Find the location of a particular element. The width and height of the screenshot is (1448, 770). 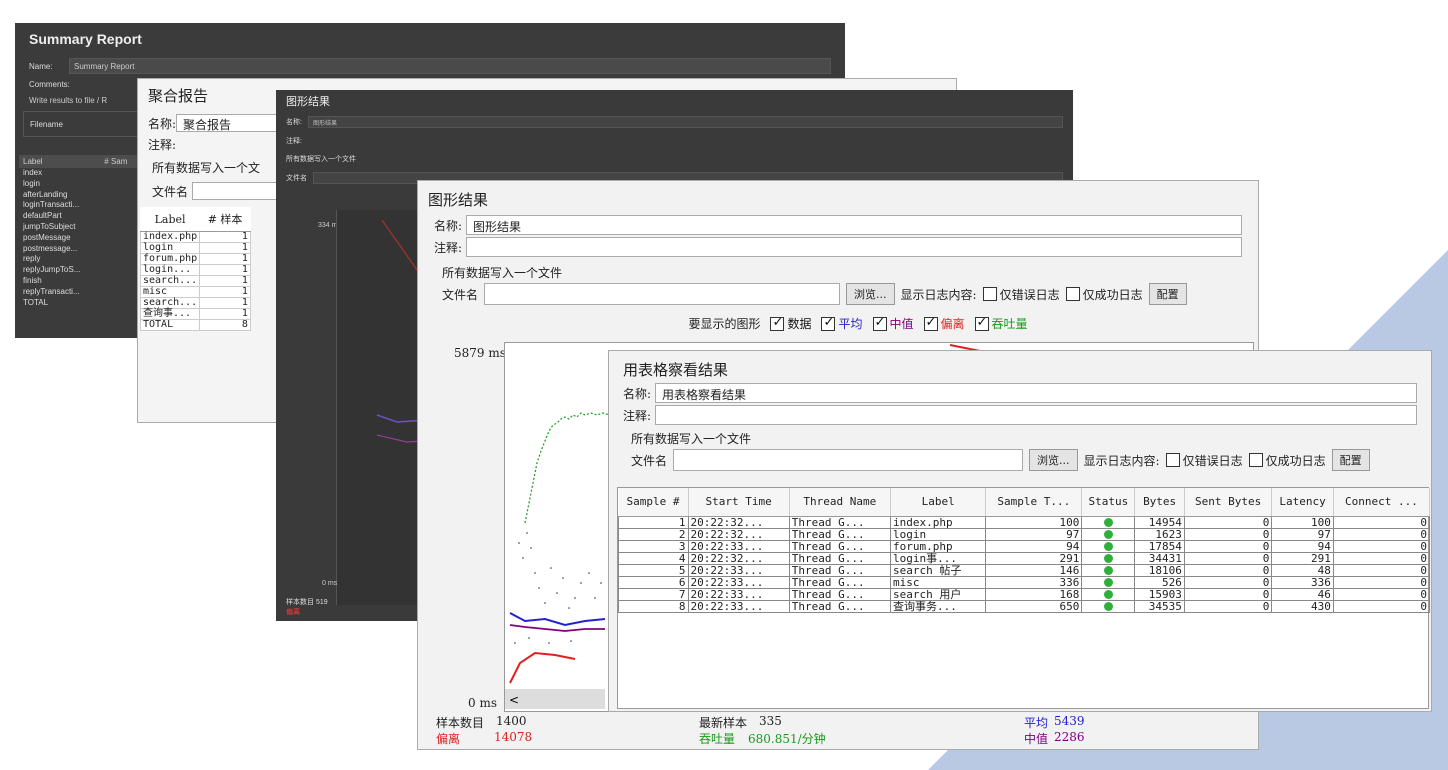

graph-scroll-left-icon: < is located at coordinates (514, 700).